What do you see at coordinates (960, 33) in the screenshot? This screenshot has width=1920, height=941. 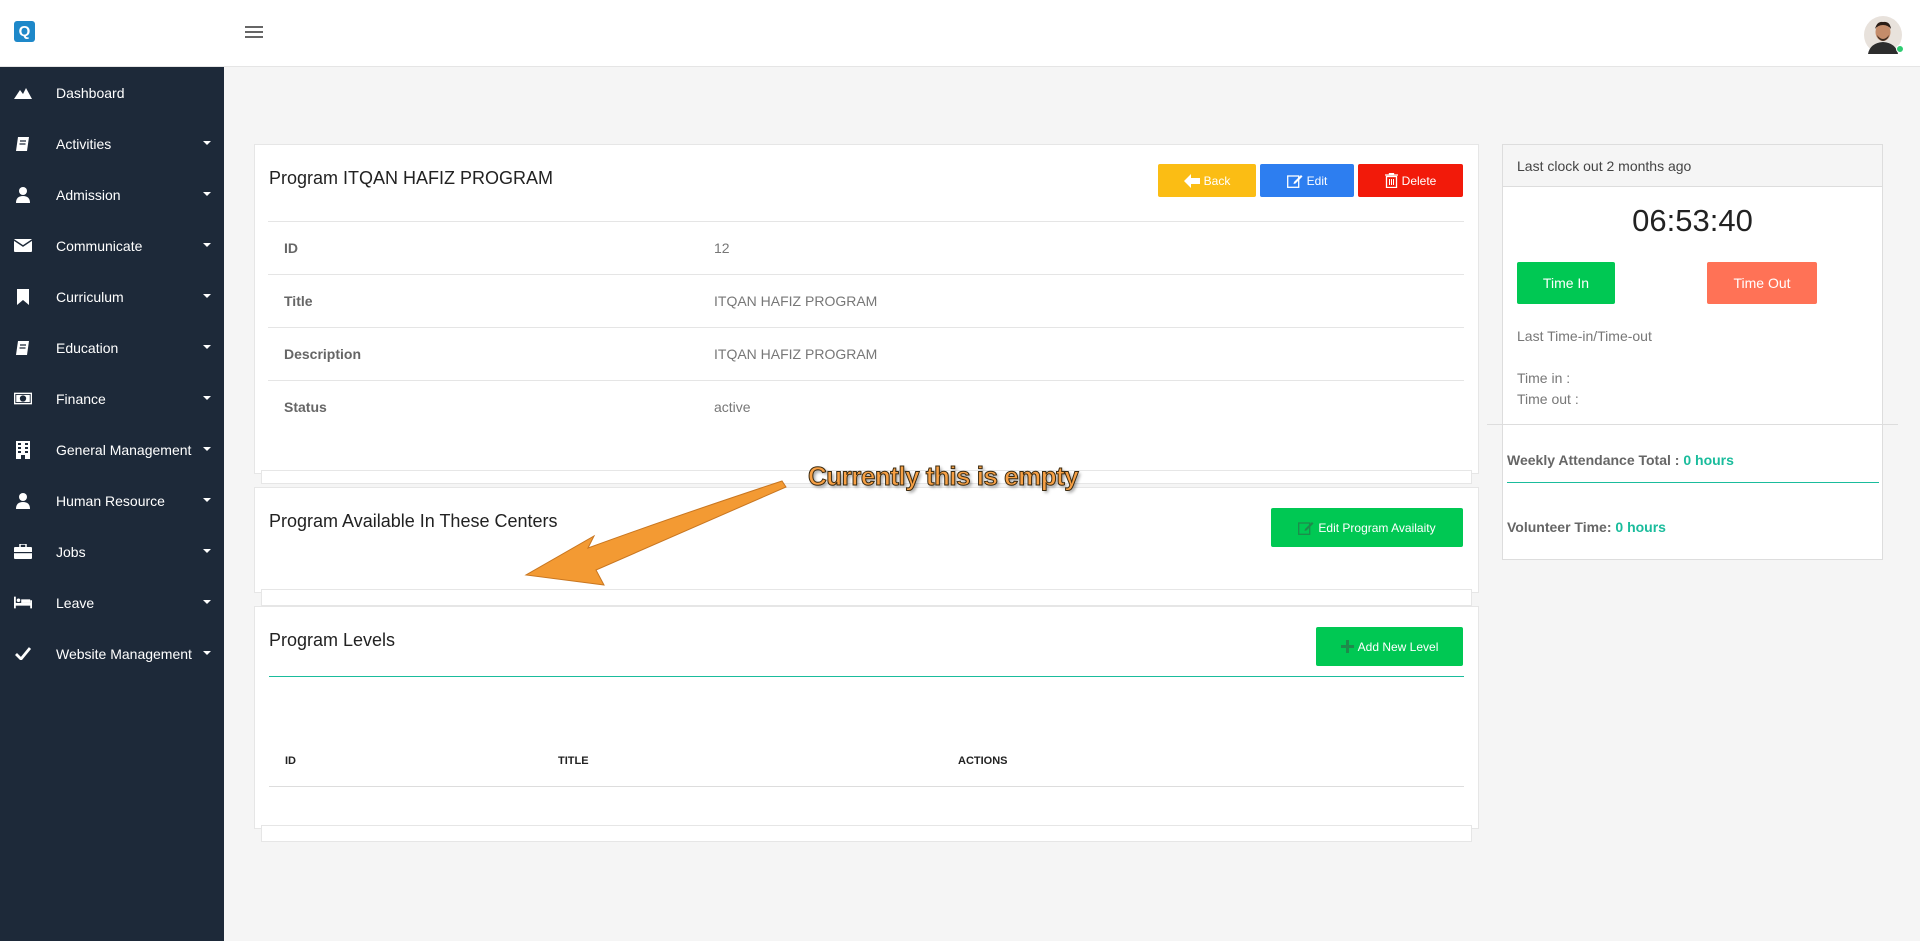 I see `top-bar: Q` at bounding box center [960, 33].